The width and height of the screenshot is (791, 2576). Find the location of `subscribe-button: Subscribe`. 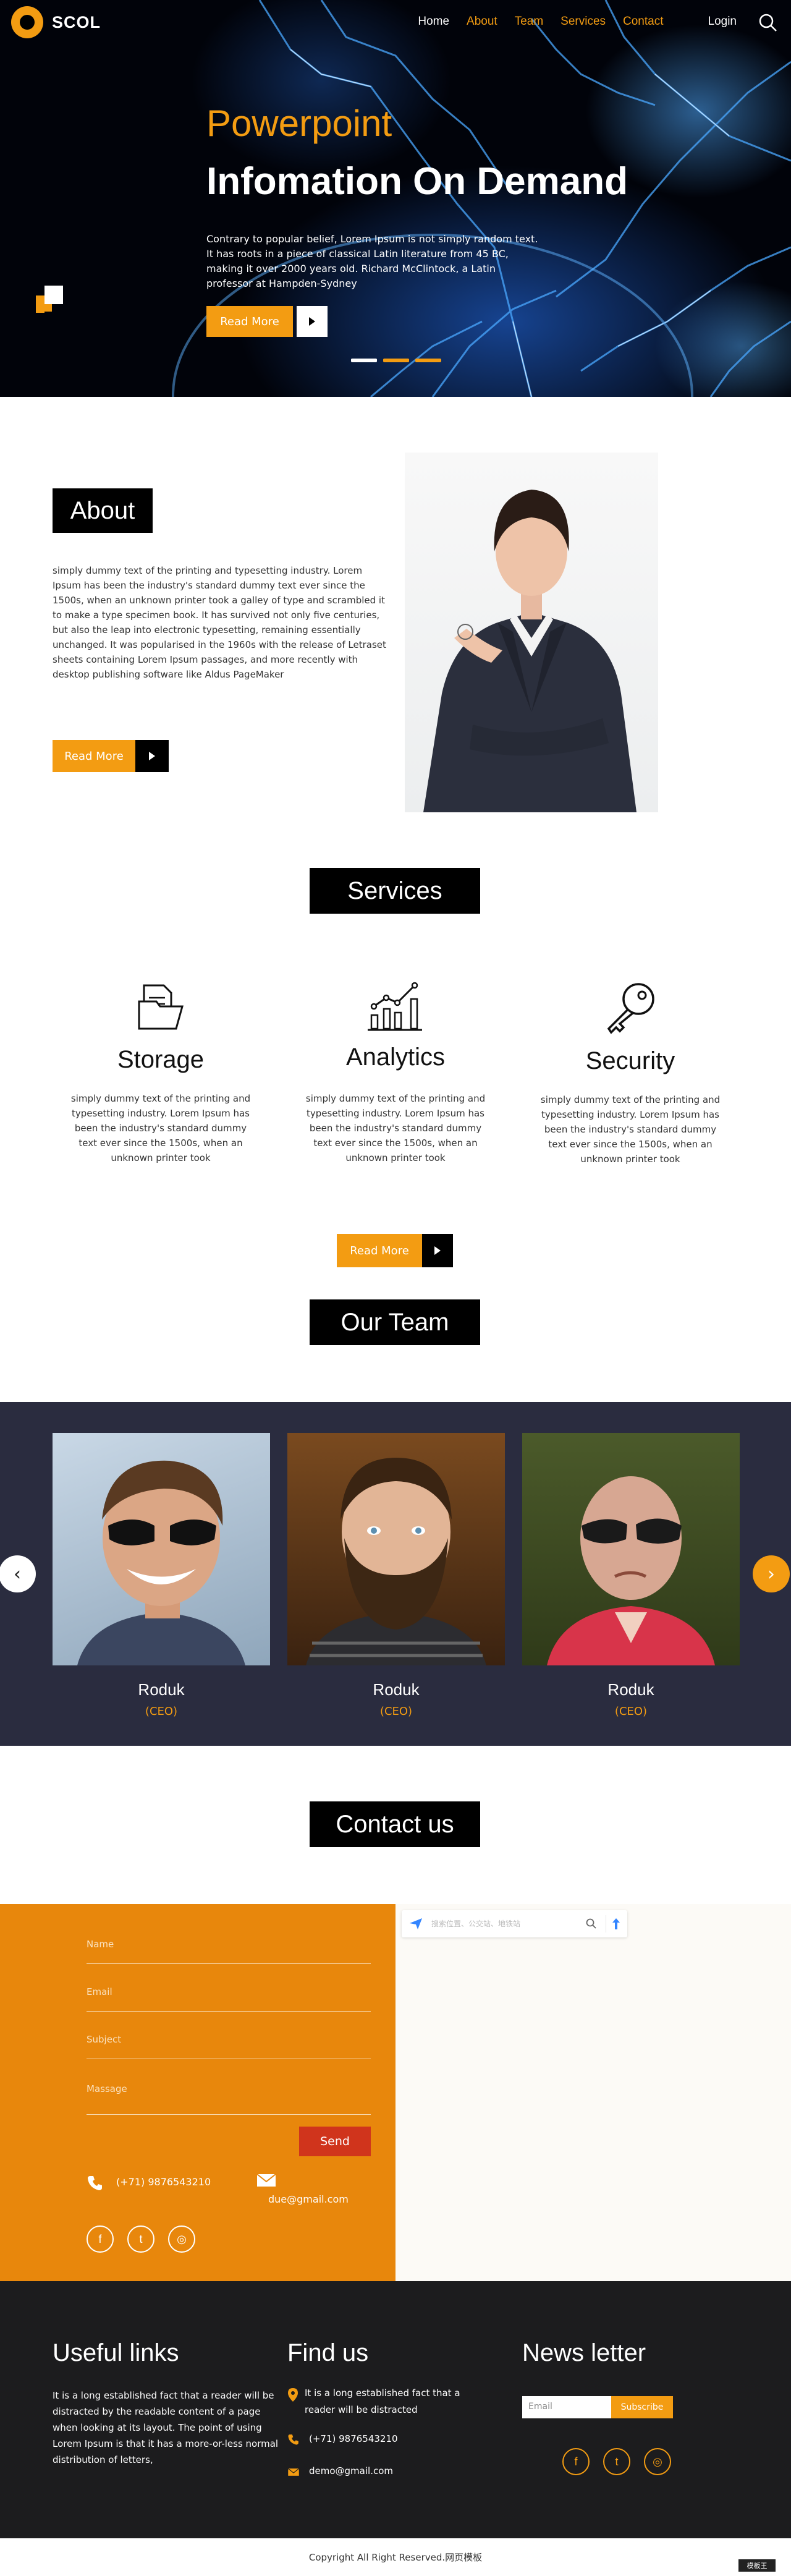

subscribe-button: Subscribe is located at coordinates (642, 2407).